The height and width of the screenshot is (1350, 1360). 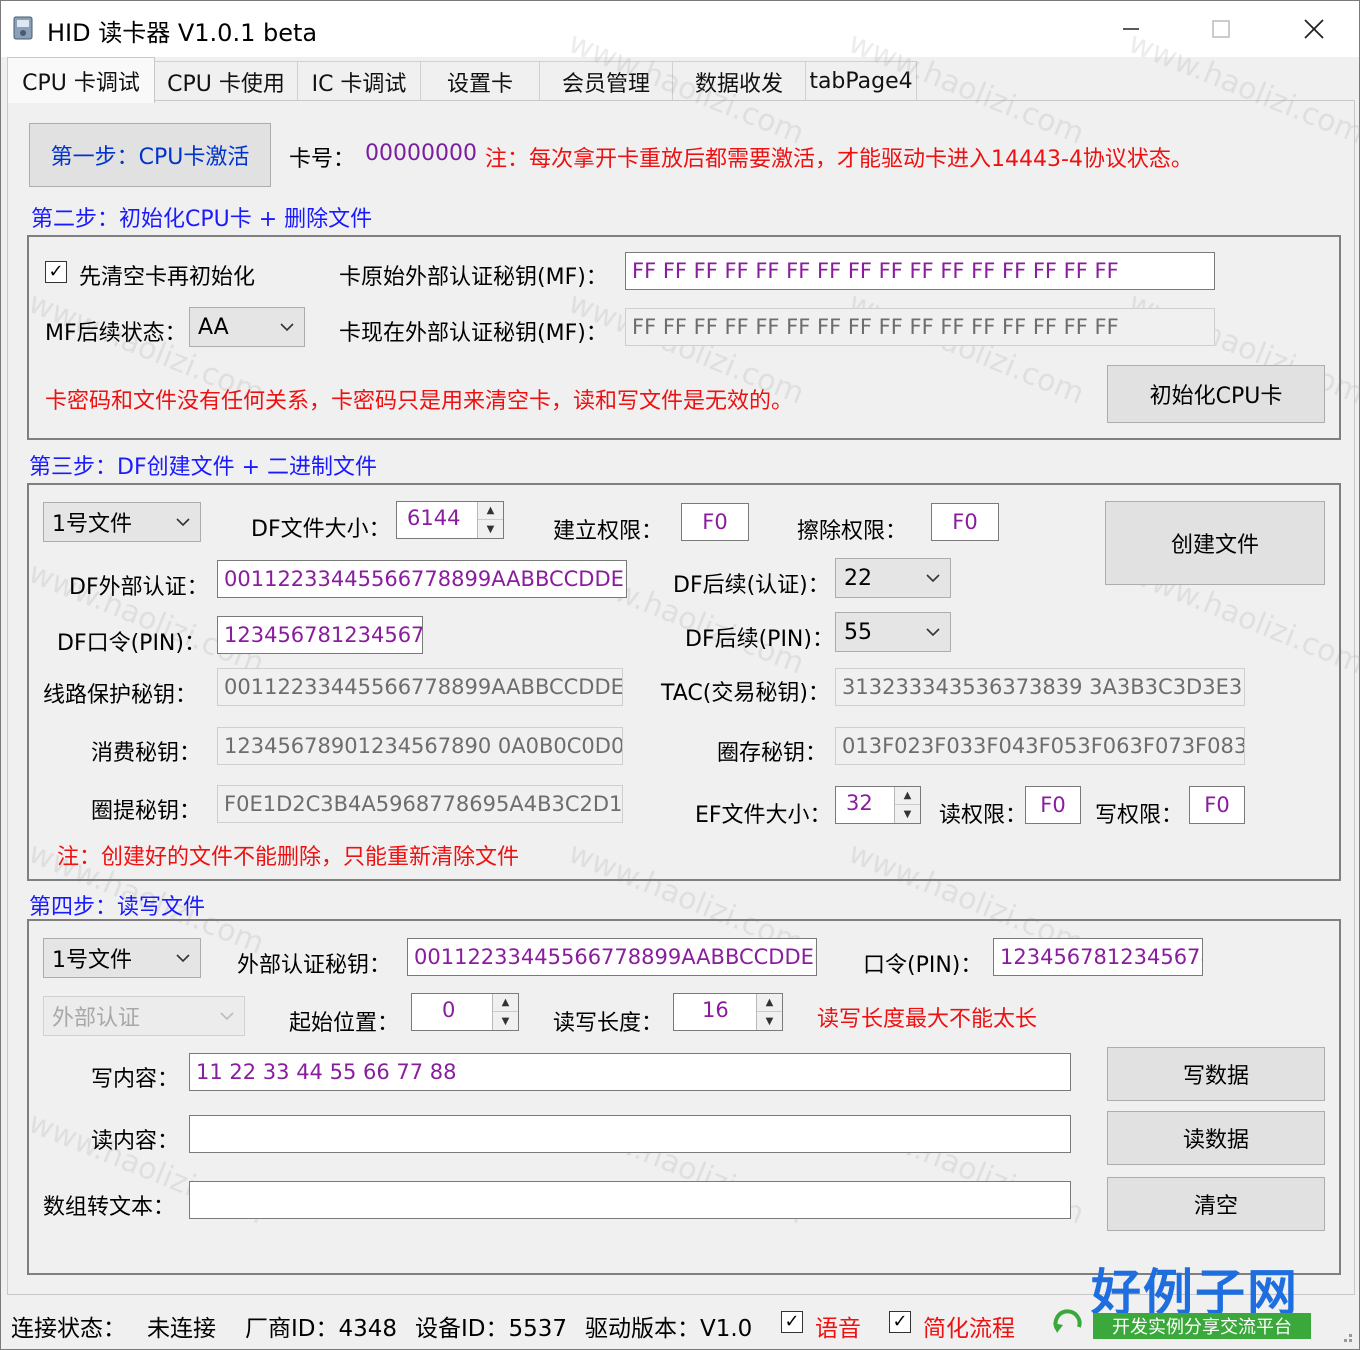 What do you see at coordinates (630, 1072) in the screenshot?
I see `write-content-input: 11 22 33 44 55 66 77 88` at bounding box center [630, 1072].